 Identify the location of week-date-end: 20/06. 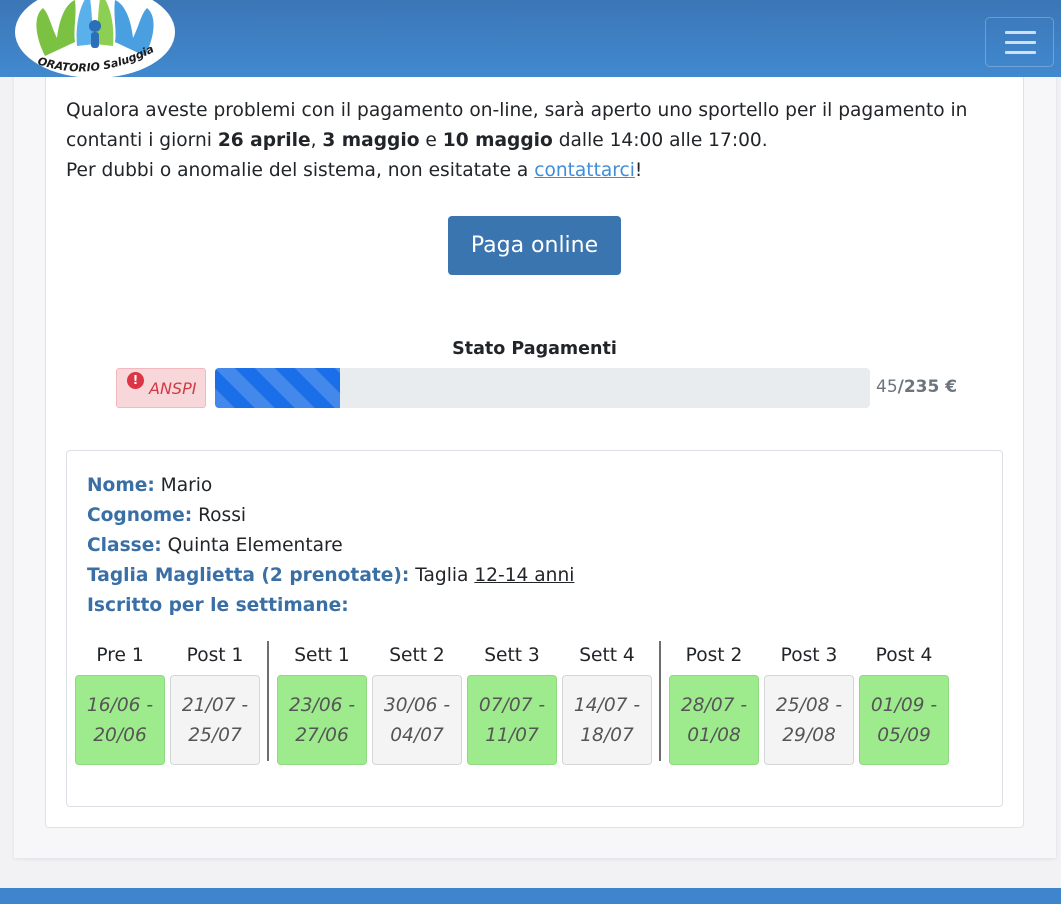
(120, 735).